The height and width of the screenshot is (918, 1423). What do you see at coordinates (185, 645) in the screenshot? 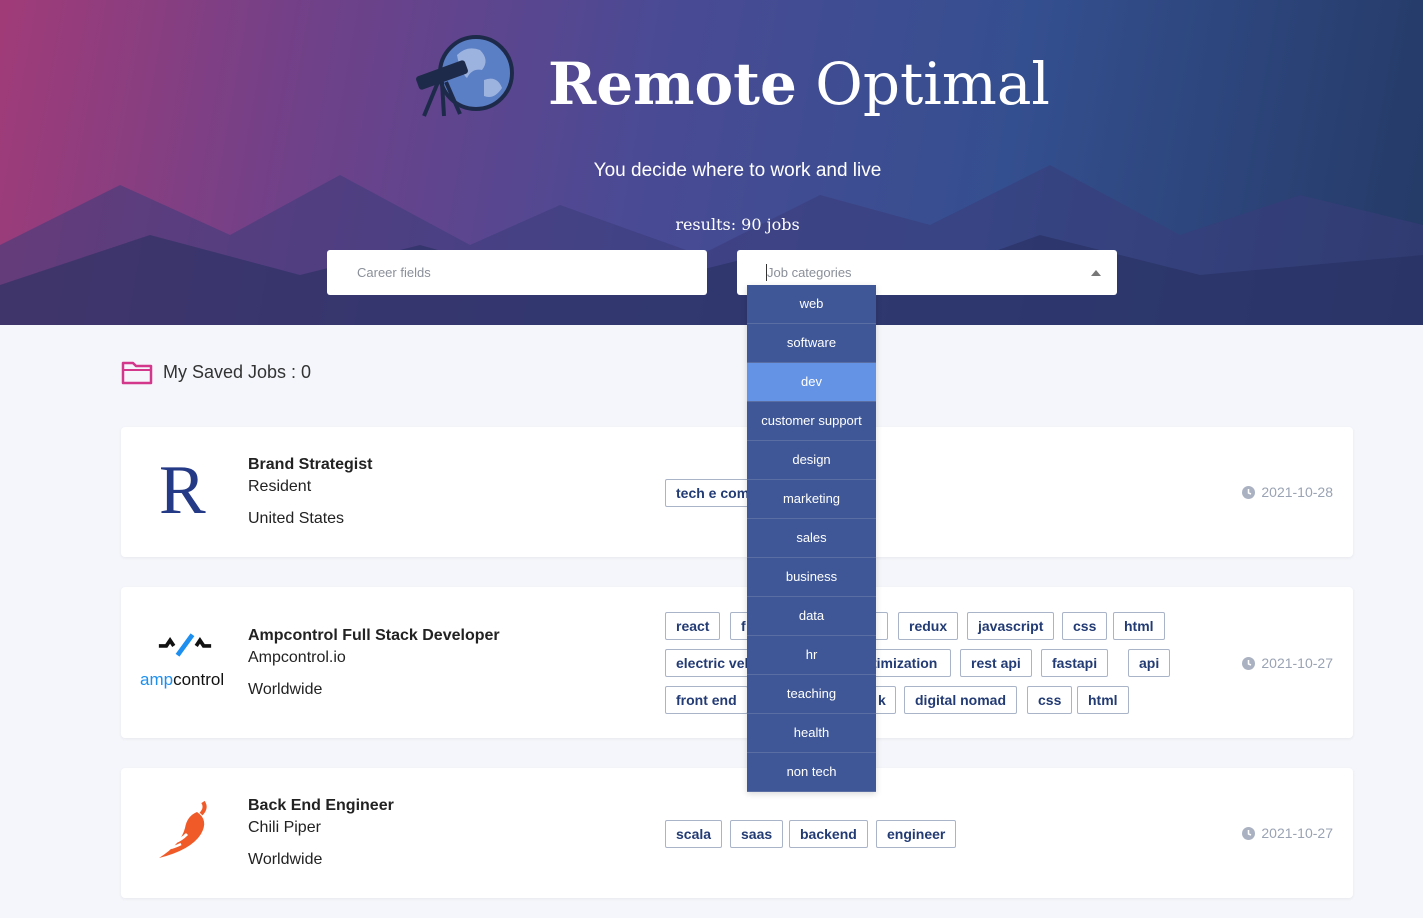
I see `ampcontrol-logo-icon` at bounding box center [185, 645].